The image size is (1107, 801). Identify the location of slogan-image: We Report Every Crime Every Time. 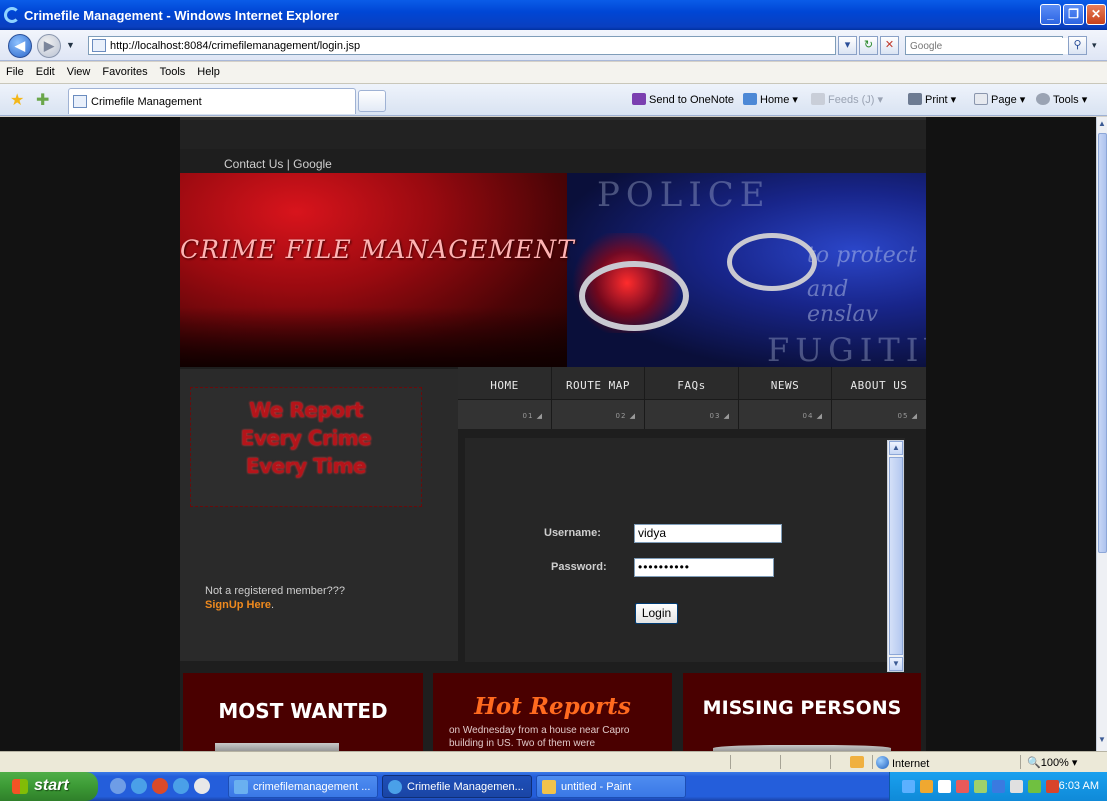
(306, 447).